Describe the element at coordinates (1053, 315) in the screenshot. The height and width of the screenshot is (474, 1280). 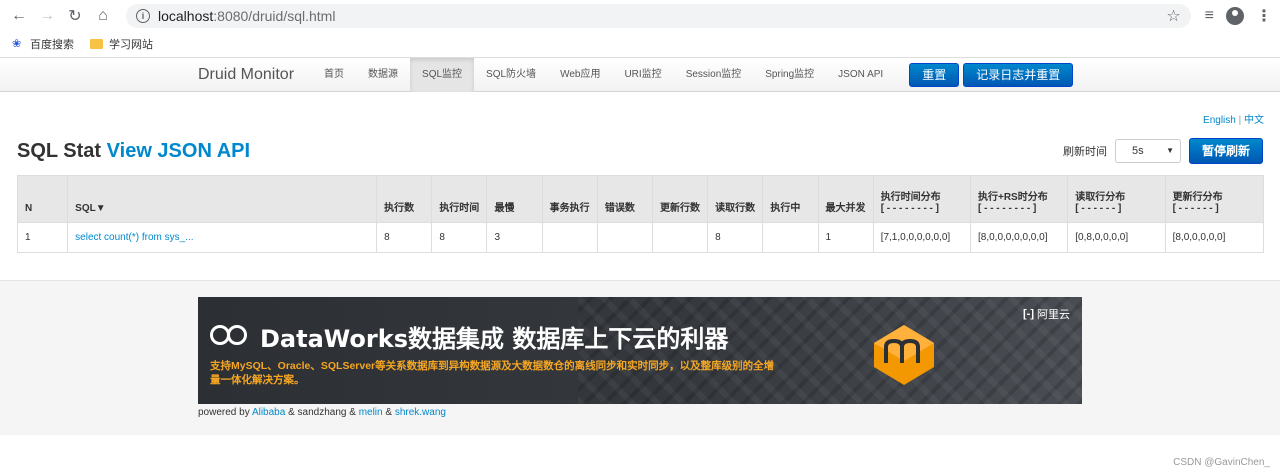
I see `aliyun-label: 阿里云` at that location.